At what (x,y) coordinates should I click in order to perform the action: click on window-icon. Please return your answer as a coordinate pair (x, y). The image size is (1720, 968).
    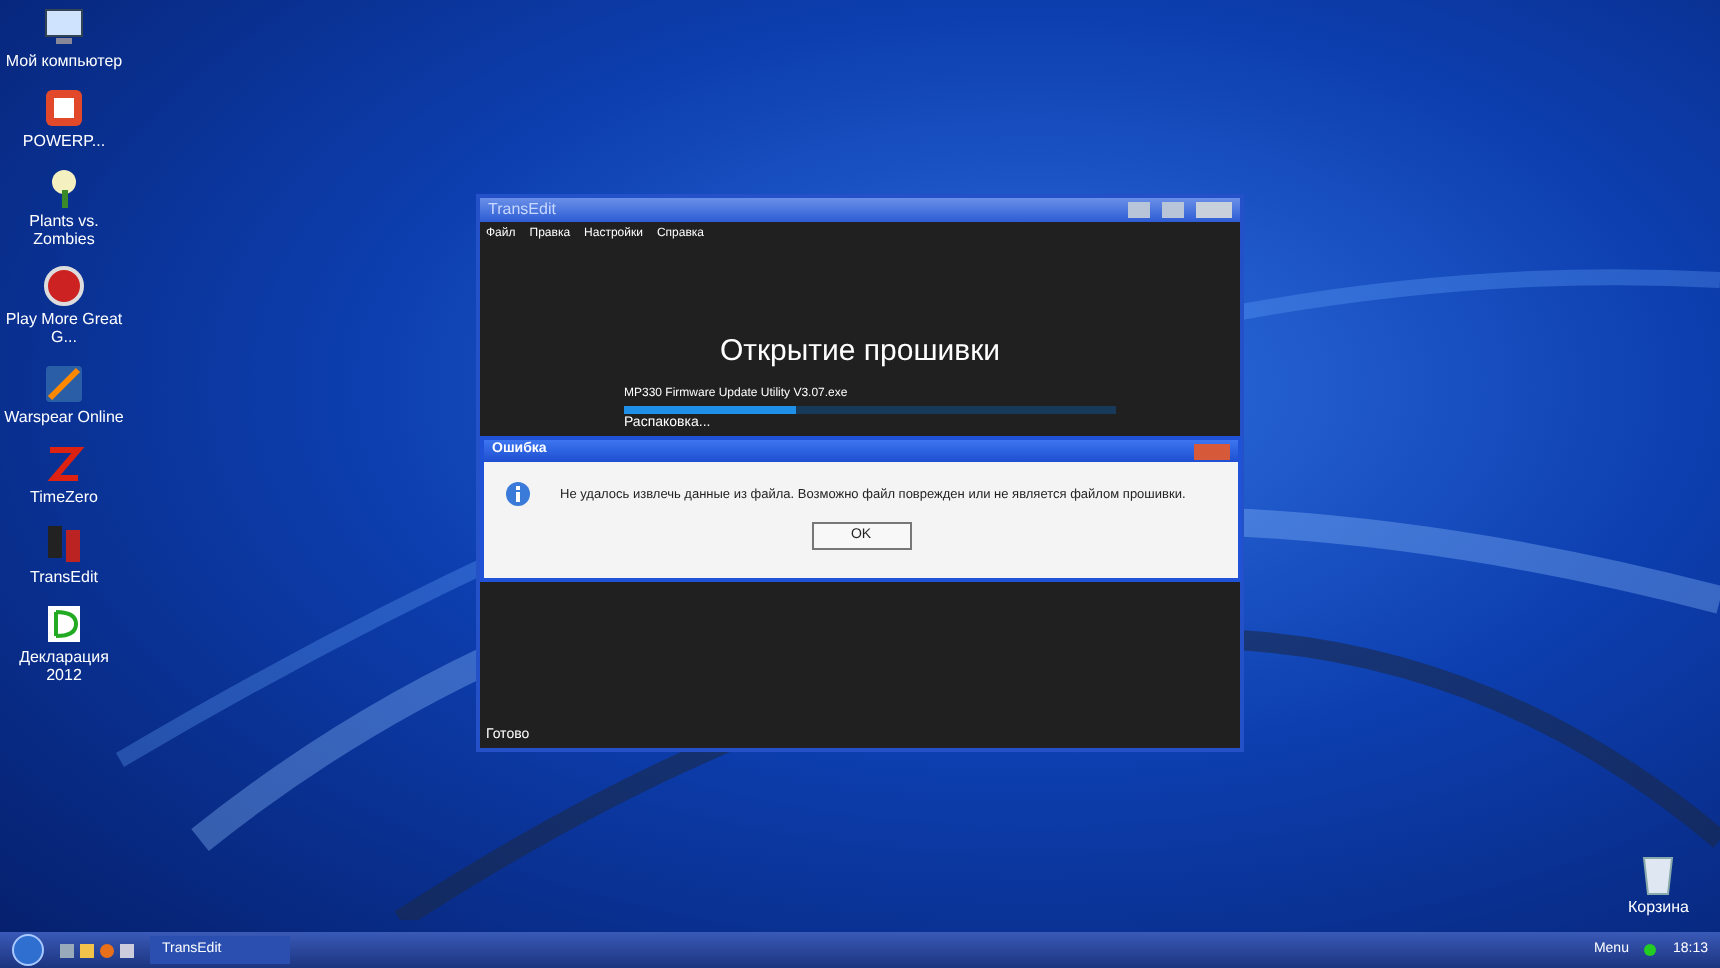
    Looking at the image, I should click on (127, 950).